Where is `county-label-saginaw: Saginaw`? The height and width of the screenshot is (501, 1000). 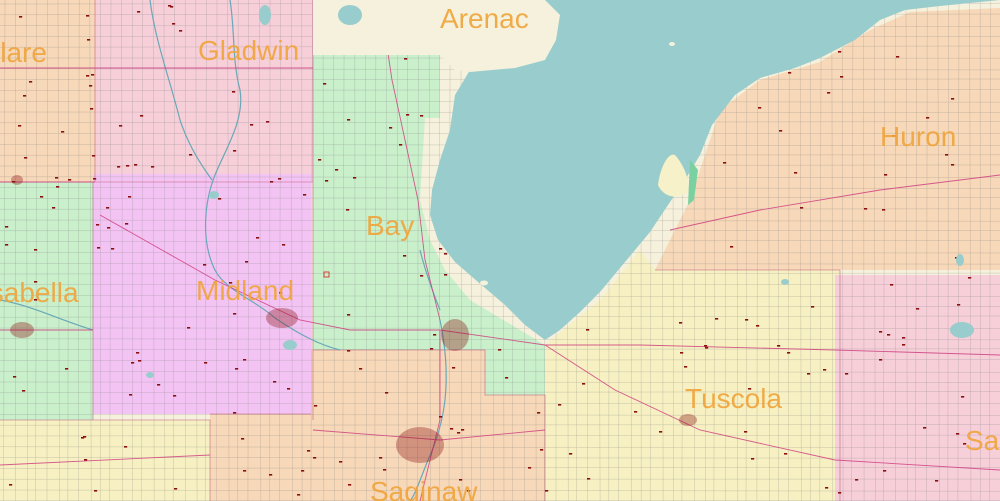 county-label-saginaw: Saginaw is located at coordinates (424, 488).